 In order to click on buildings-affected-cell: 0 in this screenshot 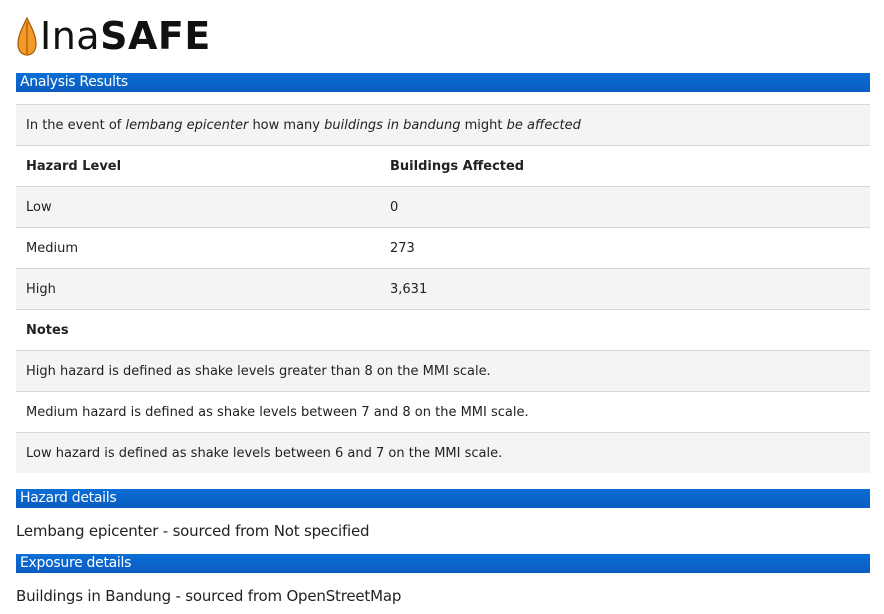, I will do `click(625, 207)`.